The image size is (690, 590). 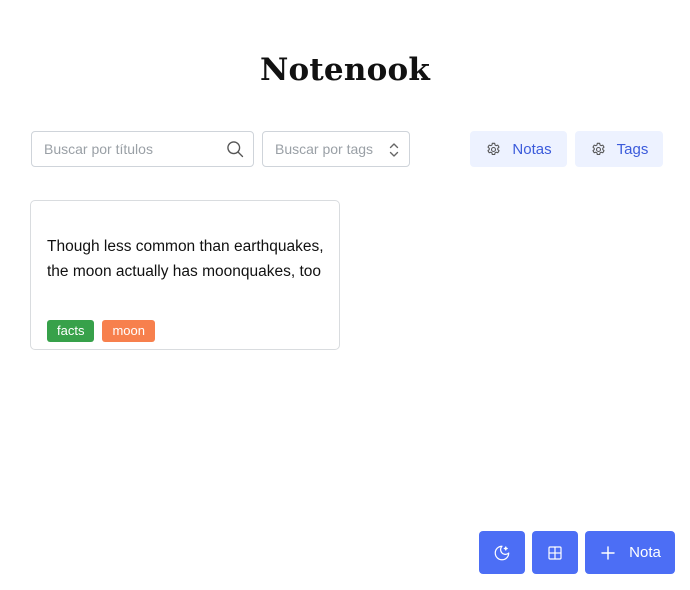 I want to click on title-search-input, so click(x=129, y=149).